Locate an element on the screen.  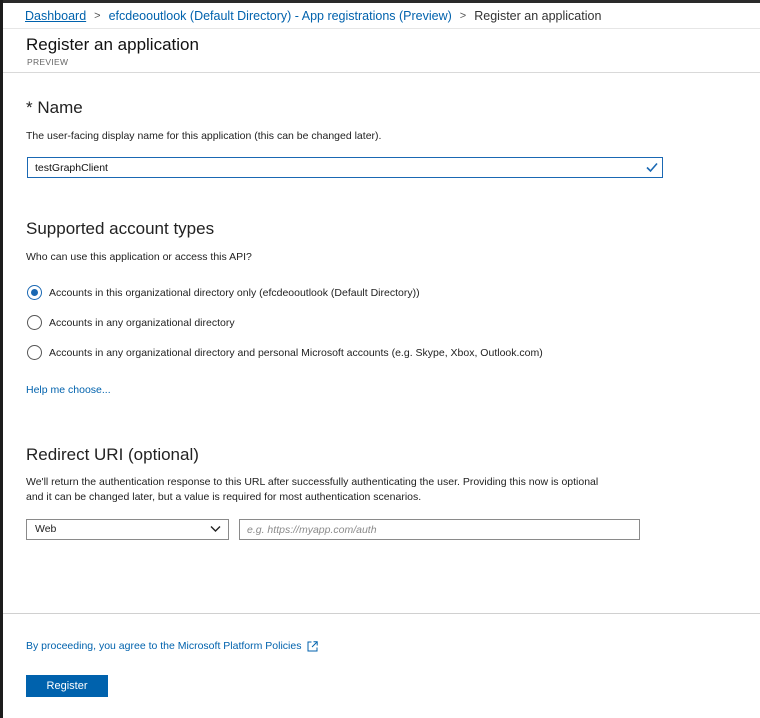
breadcrumb-current: Register an application is located at coordinates (538, 16).